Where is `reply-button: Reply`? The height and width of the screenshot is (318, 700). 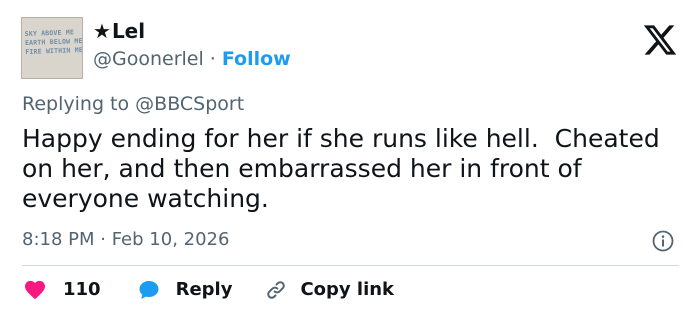 reply-button: Reply is located at coordinates (184, 290).